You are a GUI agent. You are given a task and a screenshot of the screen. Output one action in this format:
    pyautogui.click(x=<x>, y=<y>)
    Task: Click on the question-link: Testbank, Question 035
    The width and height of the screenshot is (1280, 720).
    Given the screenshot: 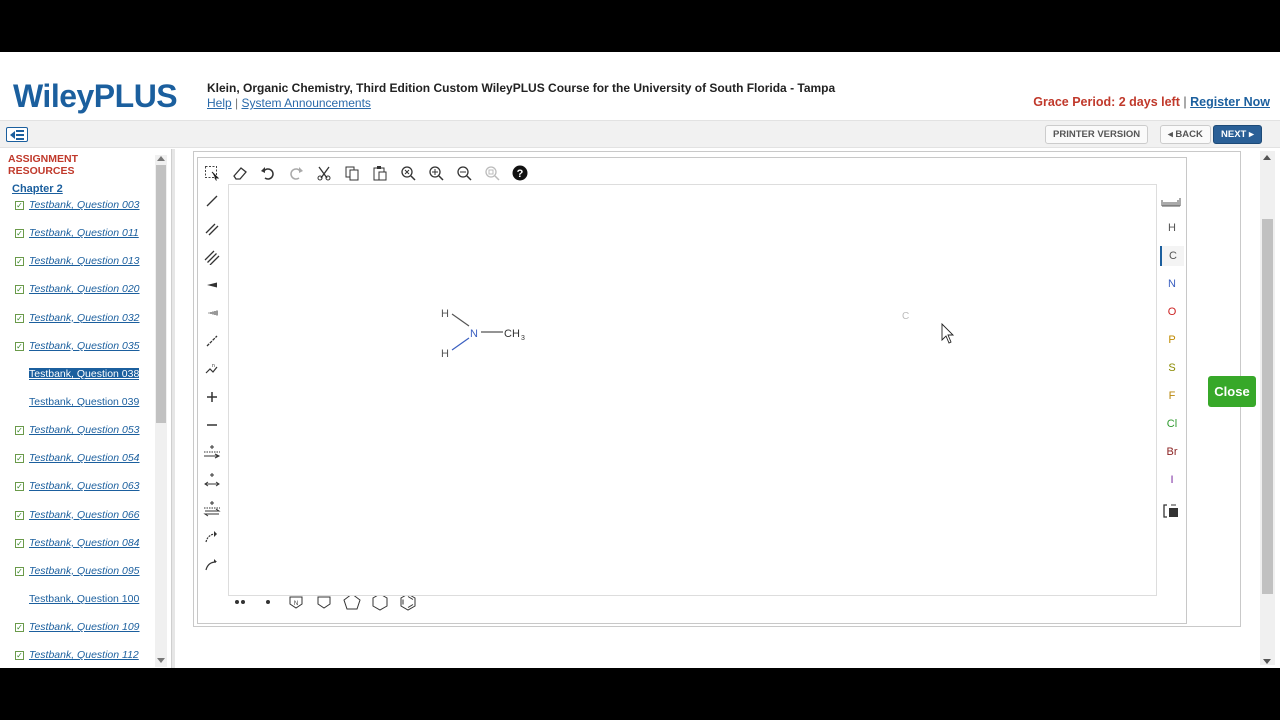 What is the action you would take?
    pyautogui.click(x=84, y=346)
    